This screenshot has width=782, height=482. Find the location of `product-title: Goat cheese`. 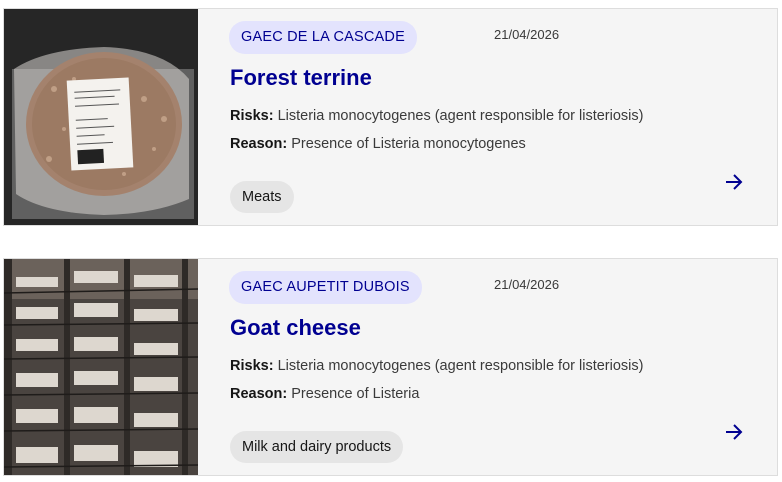

product-title: Goat cheese is located at coordinates (295, 328).